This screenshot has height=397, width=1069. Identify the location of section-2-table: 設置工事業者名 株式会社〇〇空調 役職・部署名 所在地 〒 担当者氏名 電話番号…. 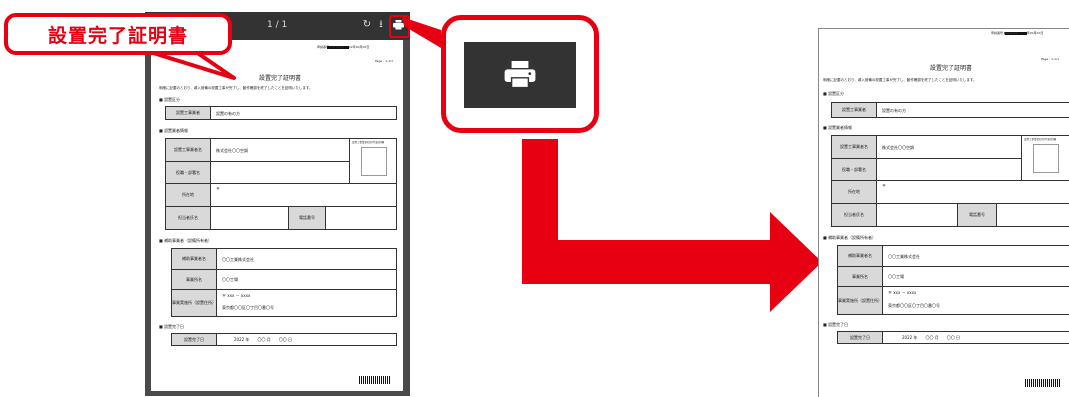
(950, 181).